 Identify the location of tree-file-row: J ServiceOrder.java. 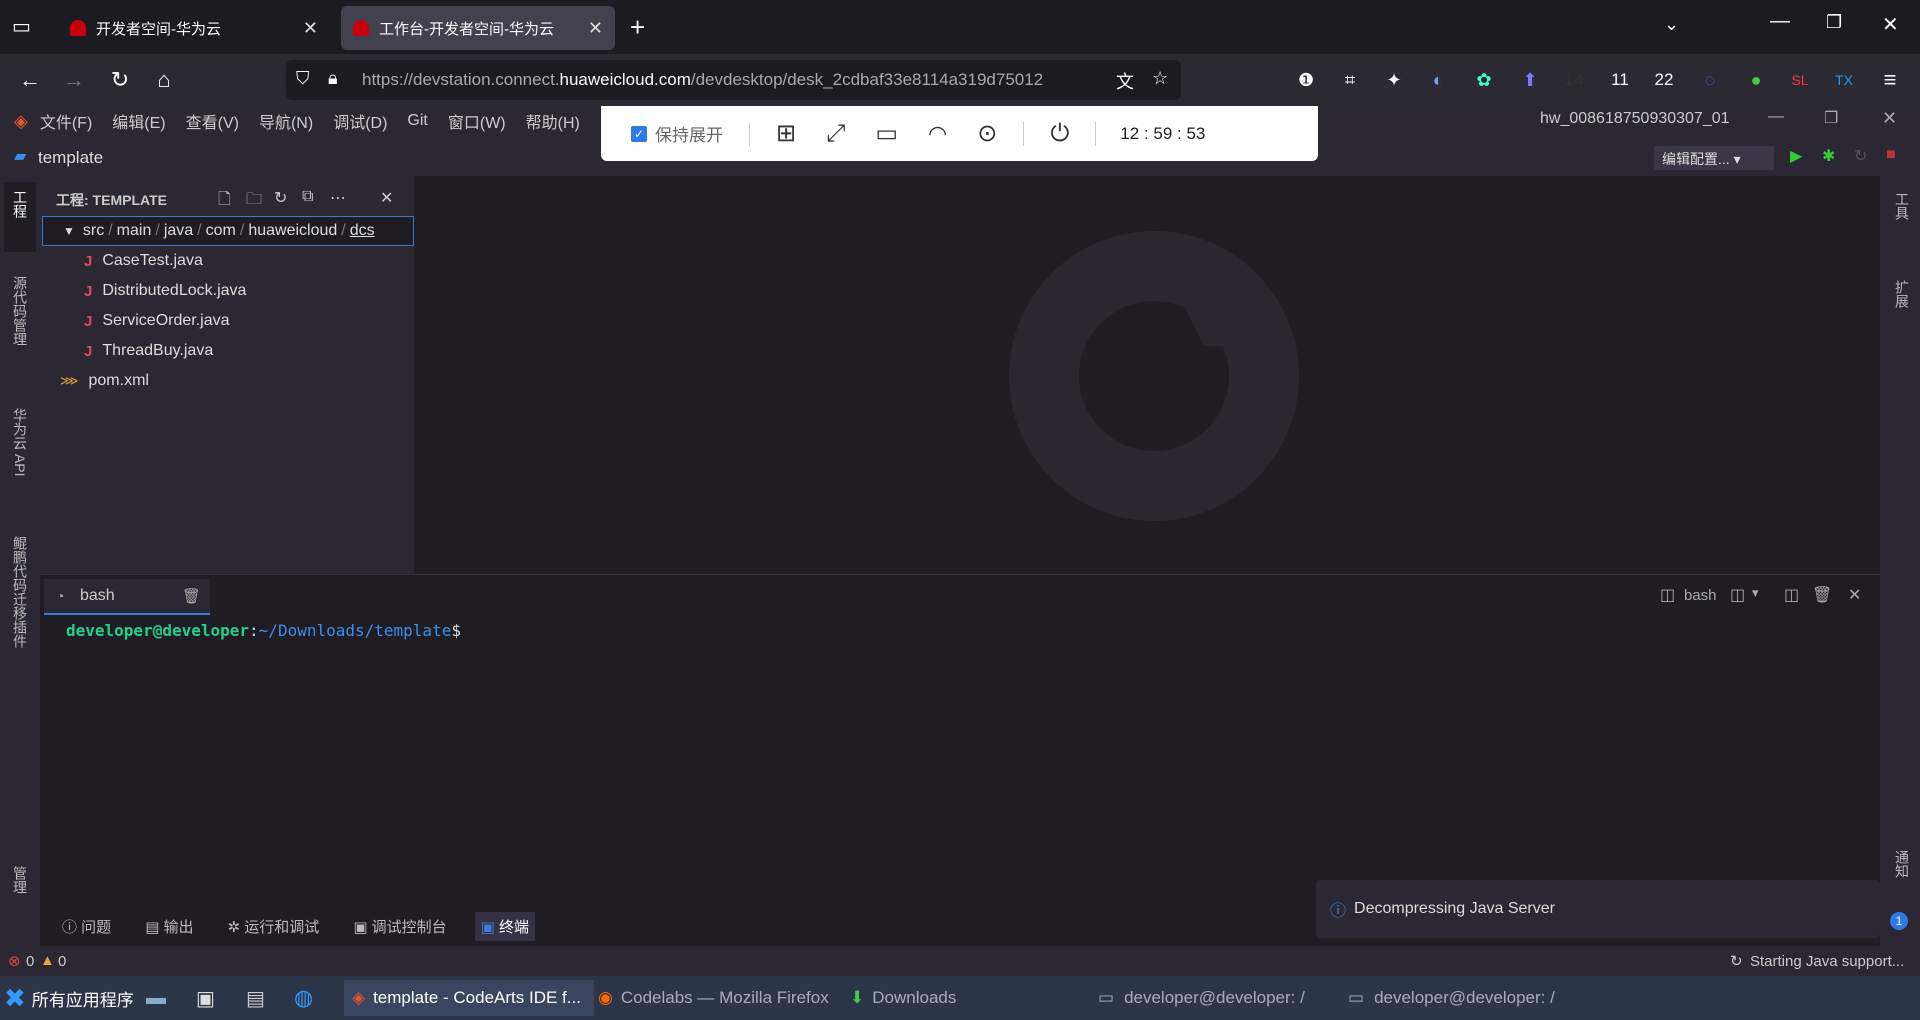
(227, 321).